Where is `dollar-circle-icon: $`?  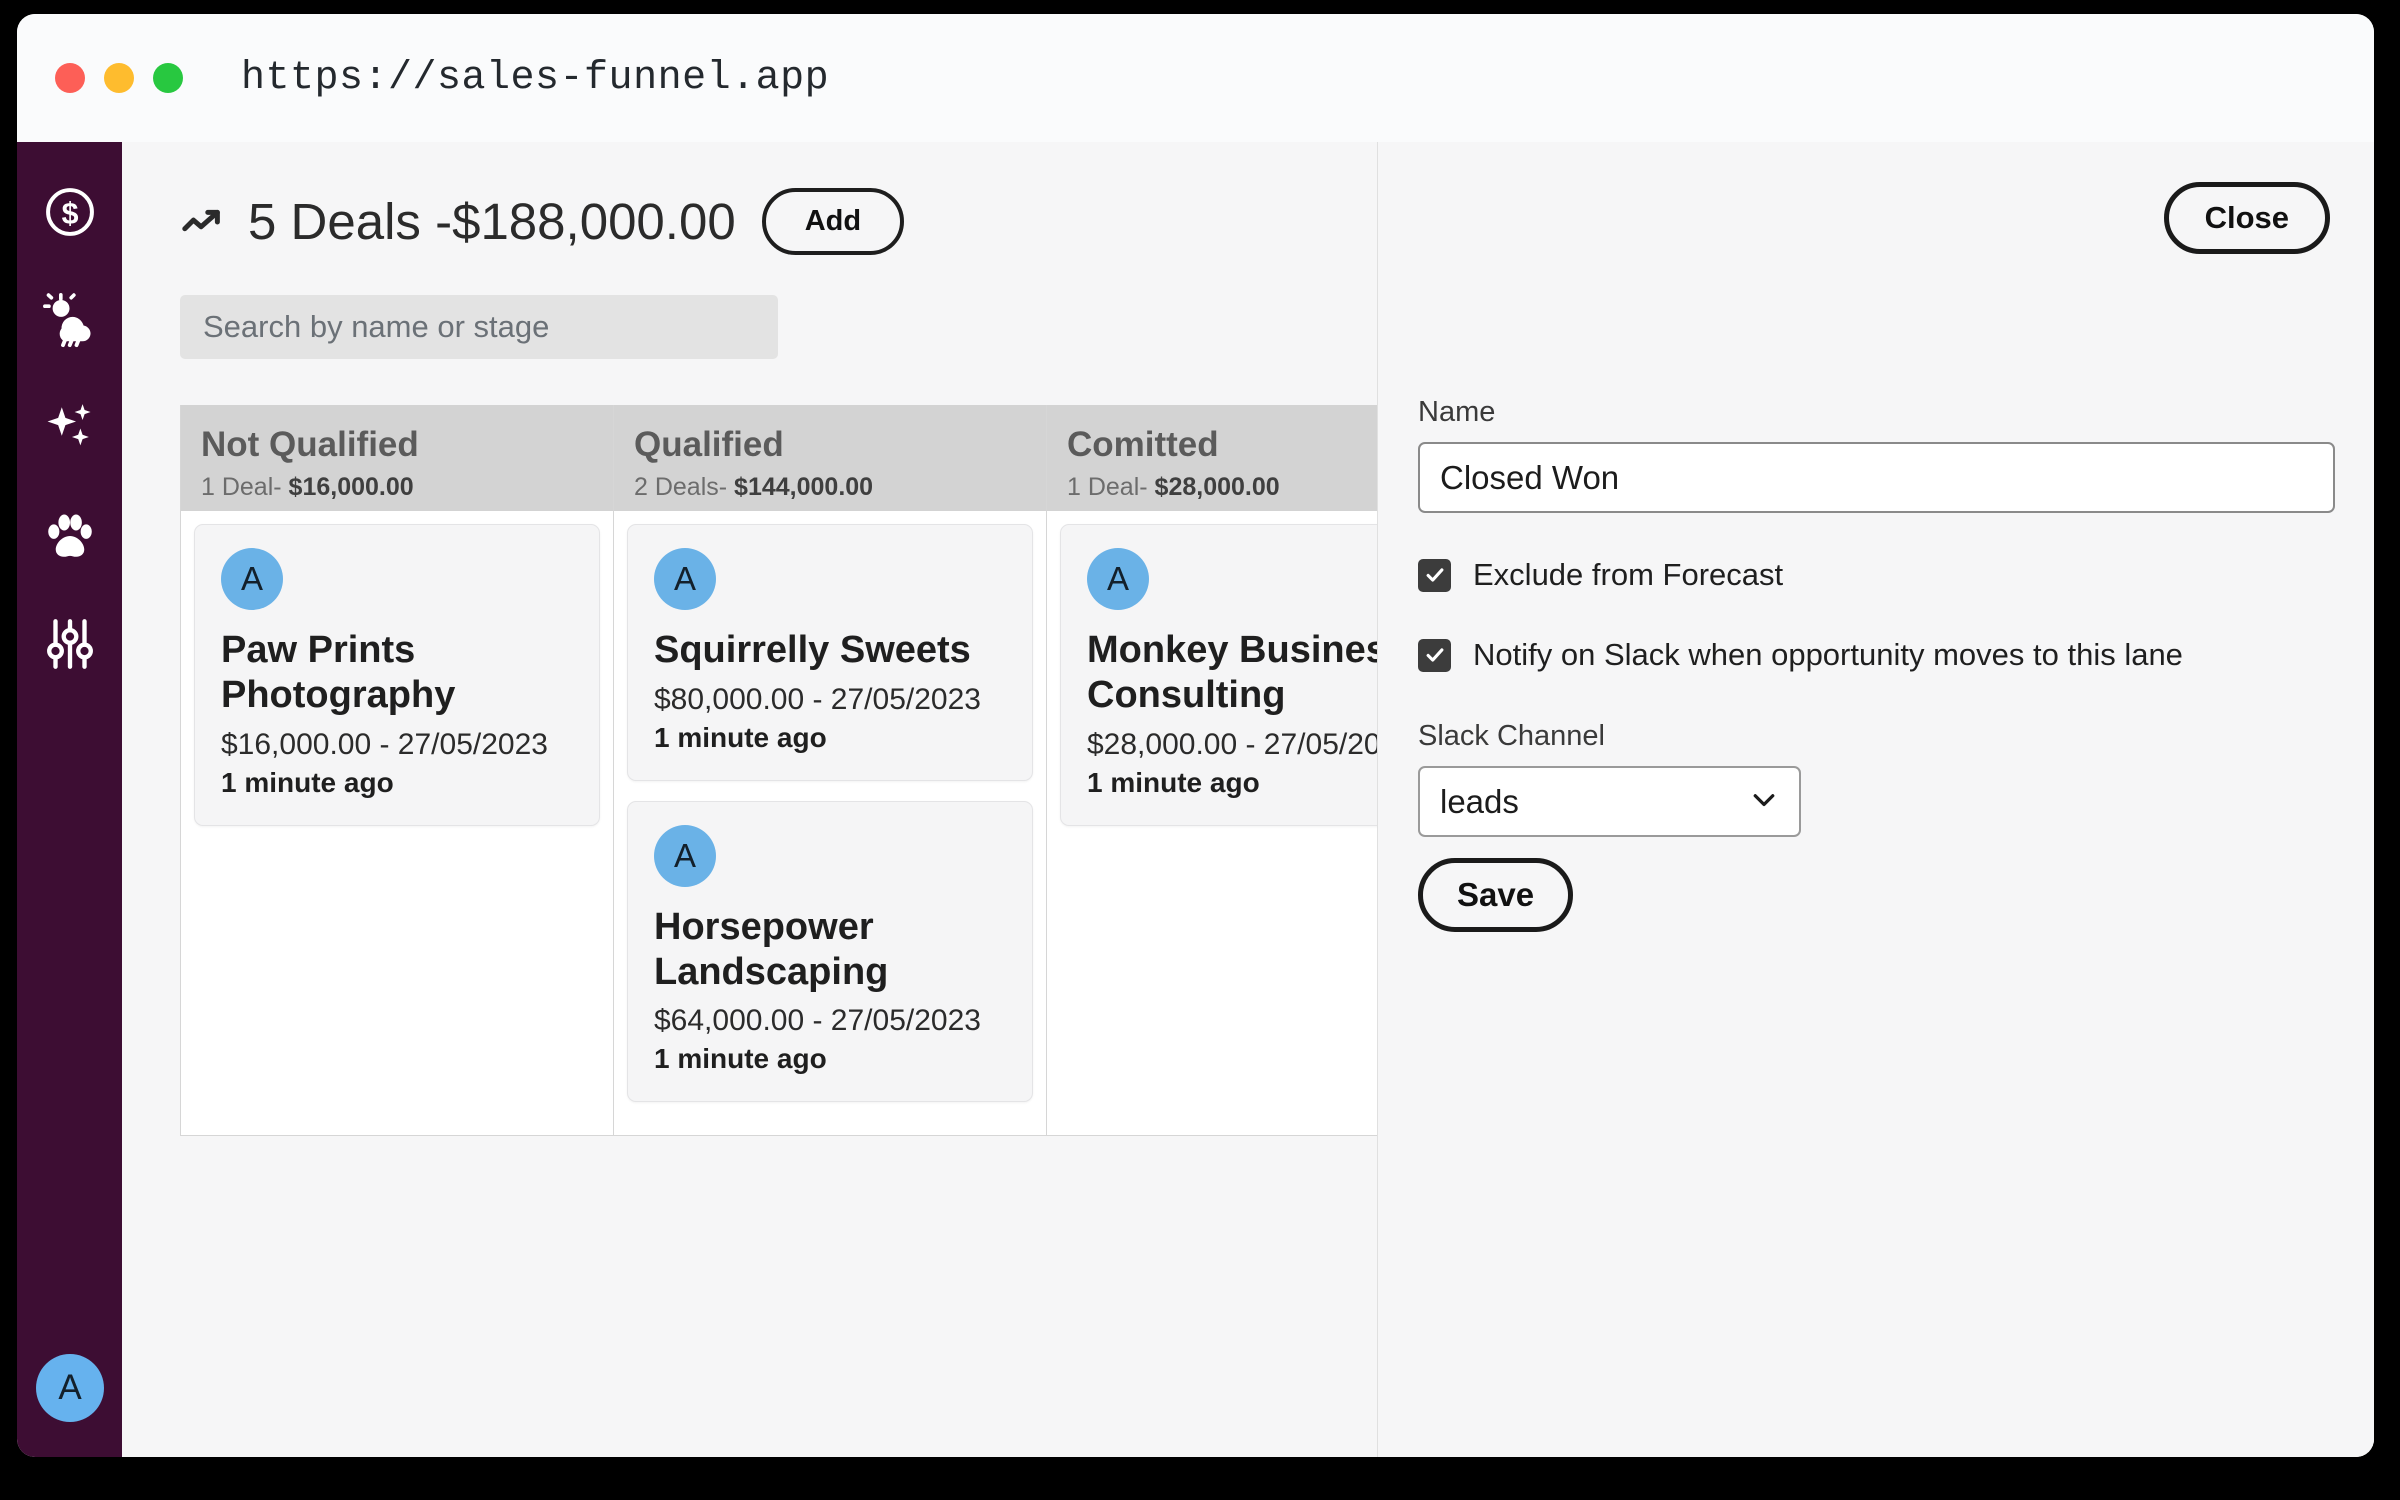 dollar-circle-icon: $ is located at coordinates (70, 212).